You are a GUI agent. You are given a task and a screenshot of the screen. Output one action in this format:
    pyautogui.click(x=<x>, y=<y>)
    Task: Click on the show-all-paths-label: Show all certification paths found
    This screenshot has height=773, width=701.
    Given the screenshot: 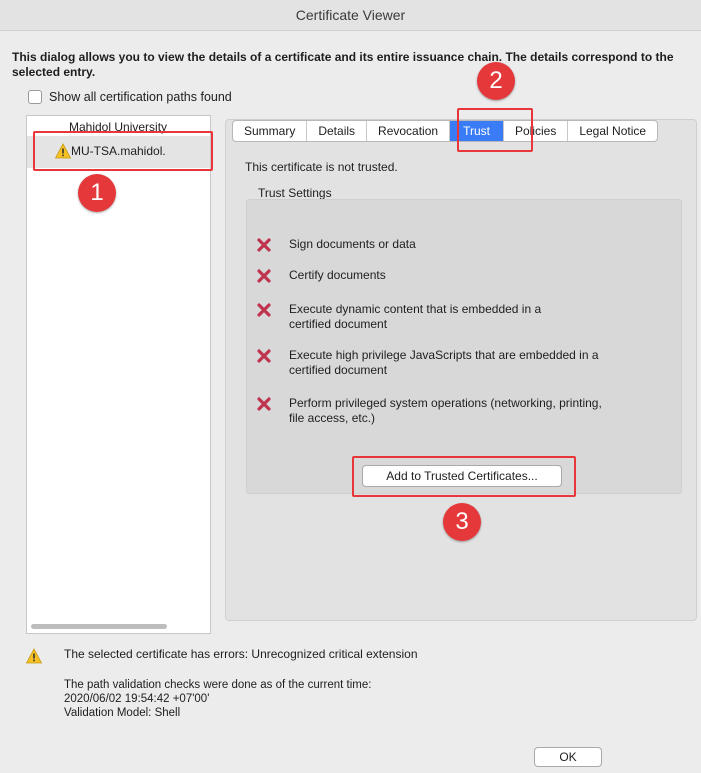 What is the action you would take?
    pyautogui.click(x=140, y=97)
    